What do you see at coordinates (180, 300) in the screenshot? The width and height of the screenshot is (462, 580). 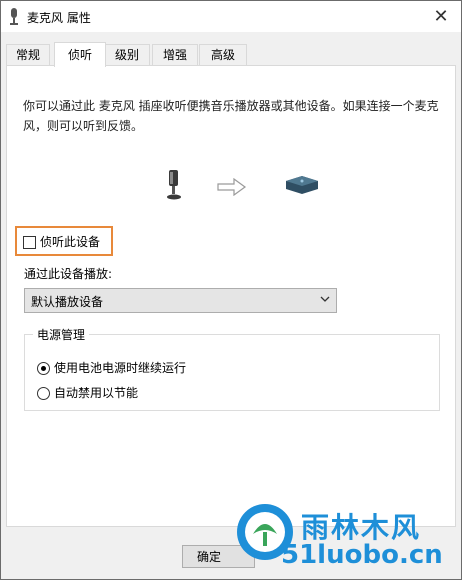 I see `playback-device-select: 默认播放设备` at bounding box center [180, 300].